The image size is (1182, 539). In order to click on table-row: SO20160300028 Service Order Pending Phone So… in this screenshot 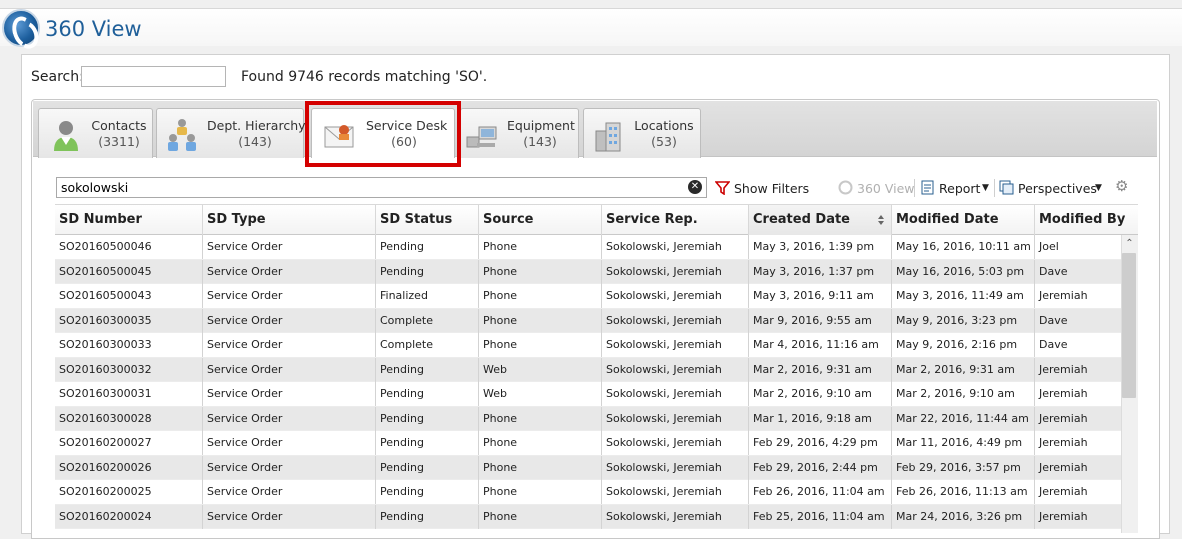, I will do `click(588, 418)`.